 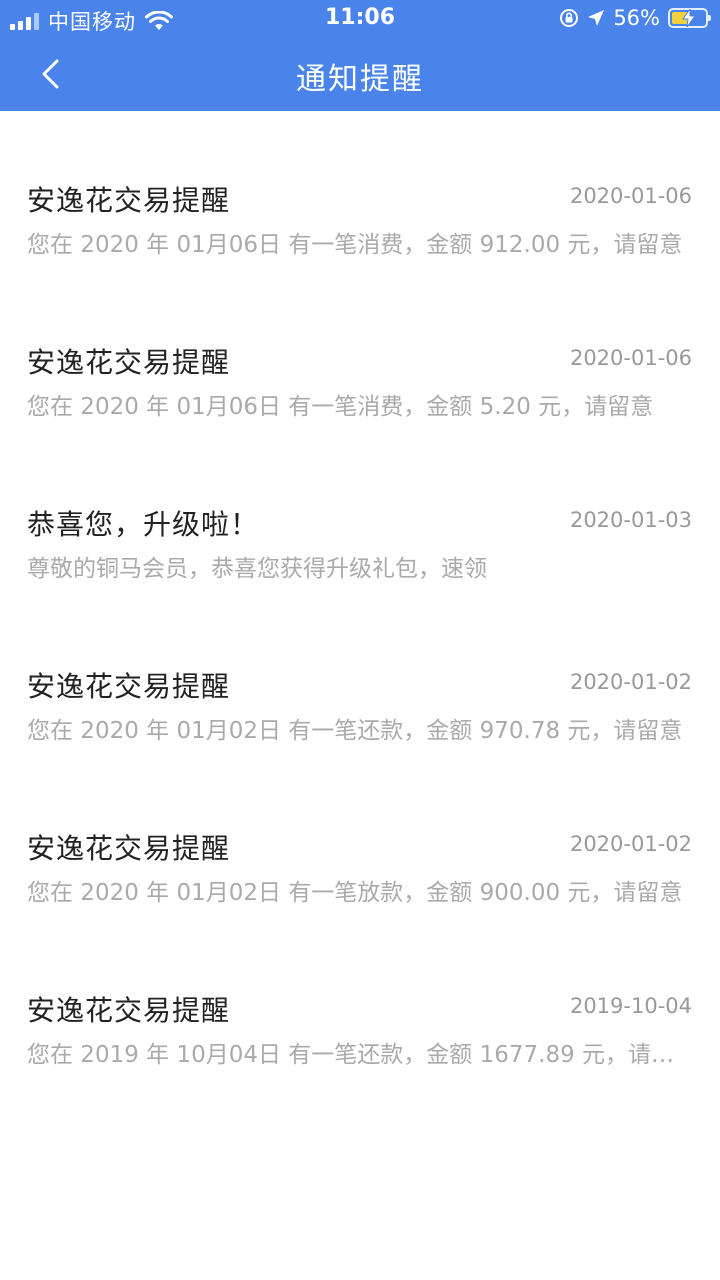 What do you see at coordinates (630, 520) in the screenshot?
I see `notification-date: 2020-01-03` at bounding box center [630, 520].